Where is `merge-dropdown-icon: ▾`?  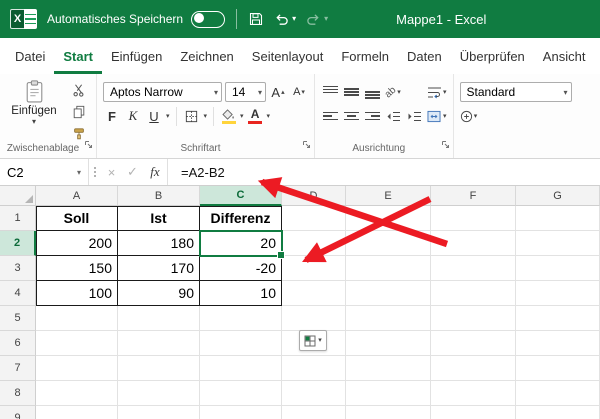
merge-dropdown-icon: ▾ is located at coordinates (445, 116).